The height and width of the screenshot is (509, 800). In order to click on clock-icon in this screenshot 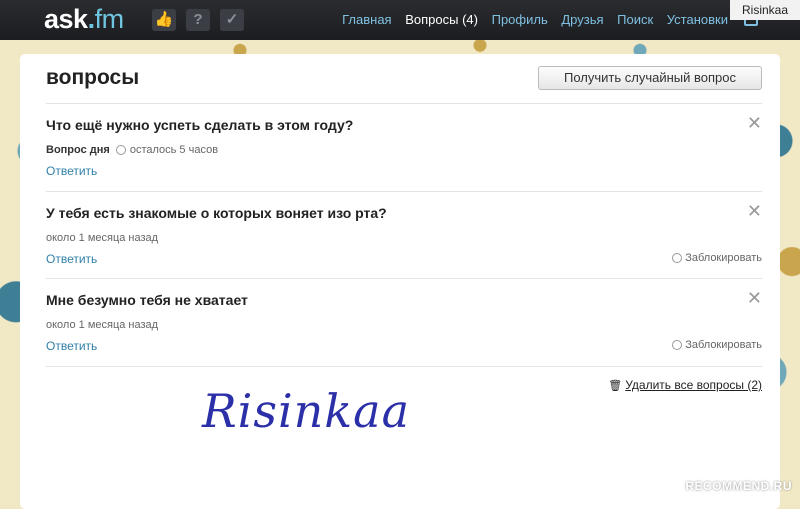, I will do `click(120, 150)`.